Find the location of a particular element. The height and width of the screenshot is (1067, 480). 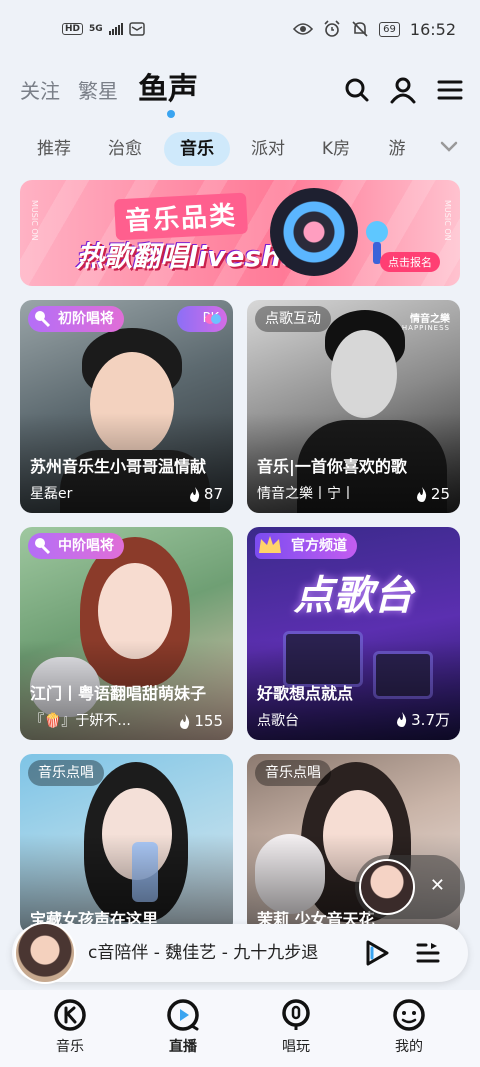

category-music: 音乐 is located at coordinates (197, 149).